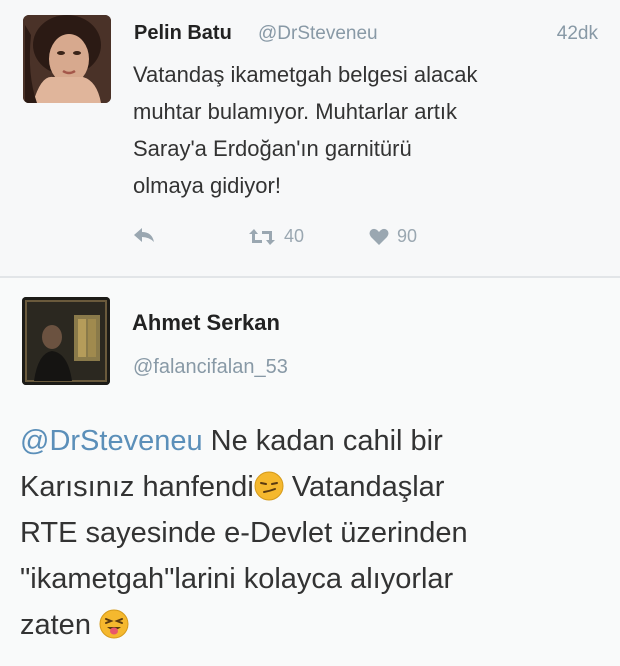  What do you see at coordinates (322, 441) in the screenshot?
I see `tweet-text-segment: Ne kadan cahil bir` at bounding box center [322, 441].